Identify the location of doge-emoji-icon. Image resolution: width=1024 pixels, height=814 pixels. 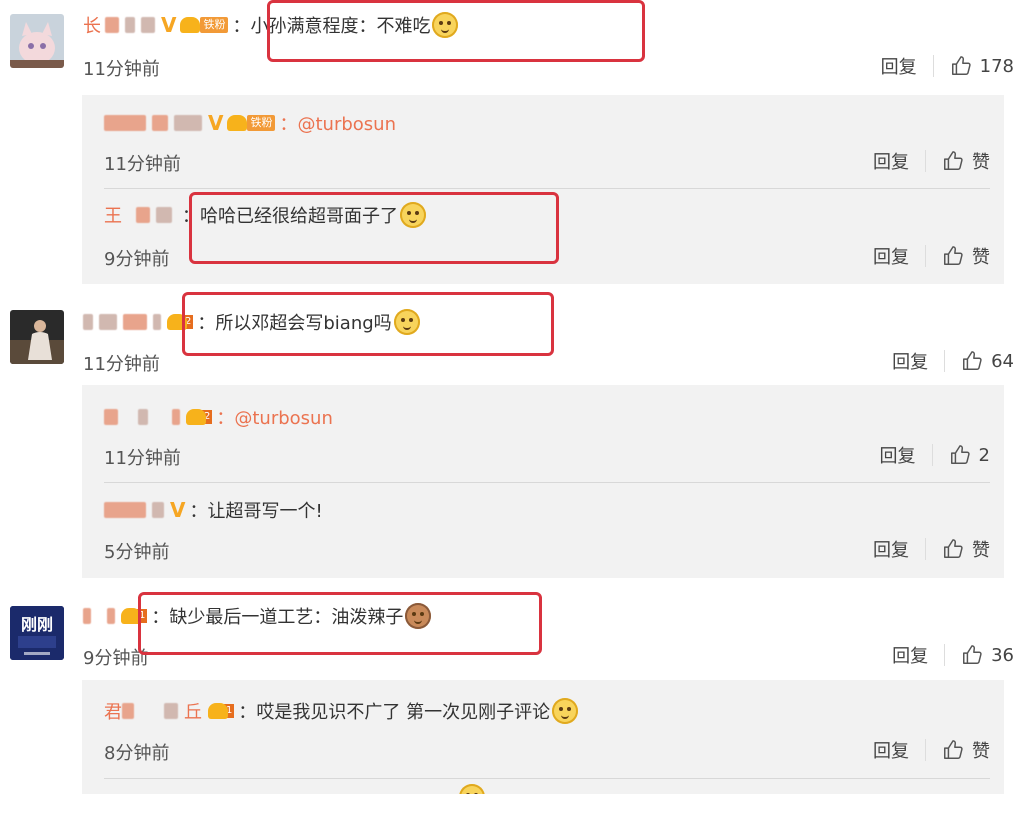
(565, 711).